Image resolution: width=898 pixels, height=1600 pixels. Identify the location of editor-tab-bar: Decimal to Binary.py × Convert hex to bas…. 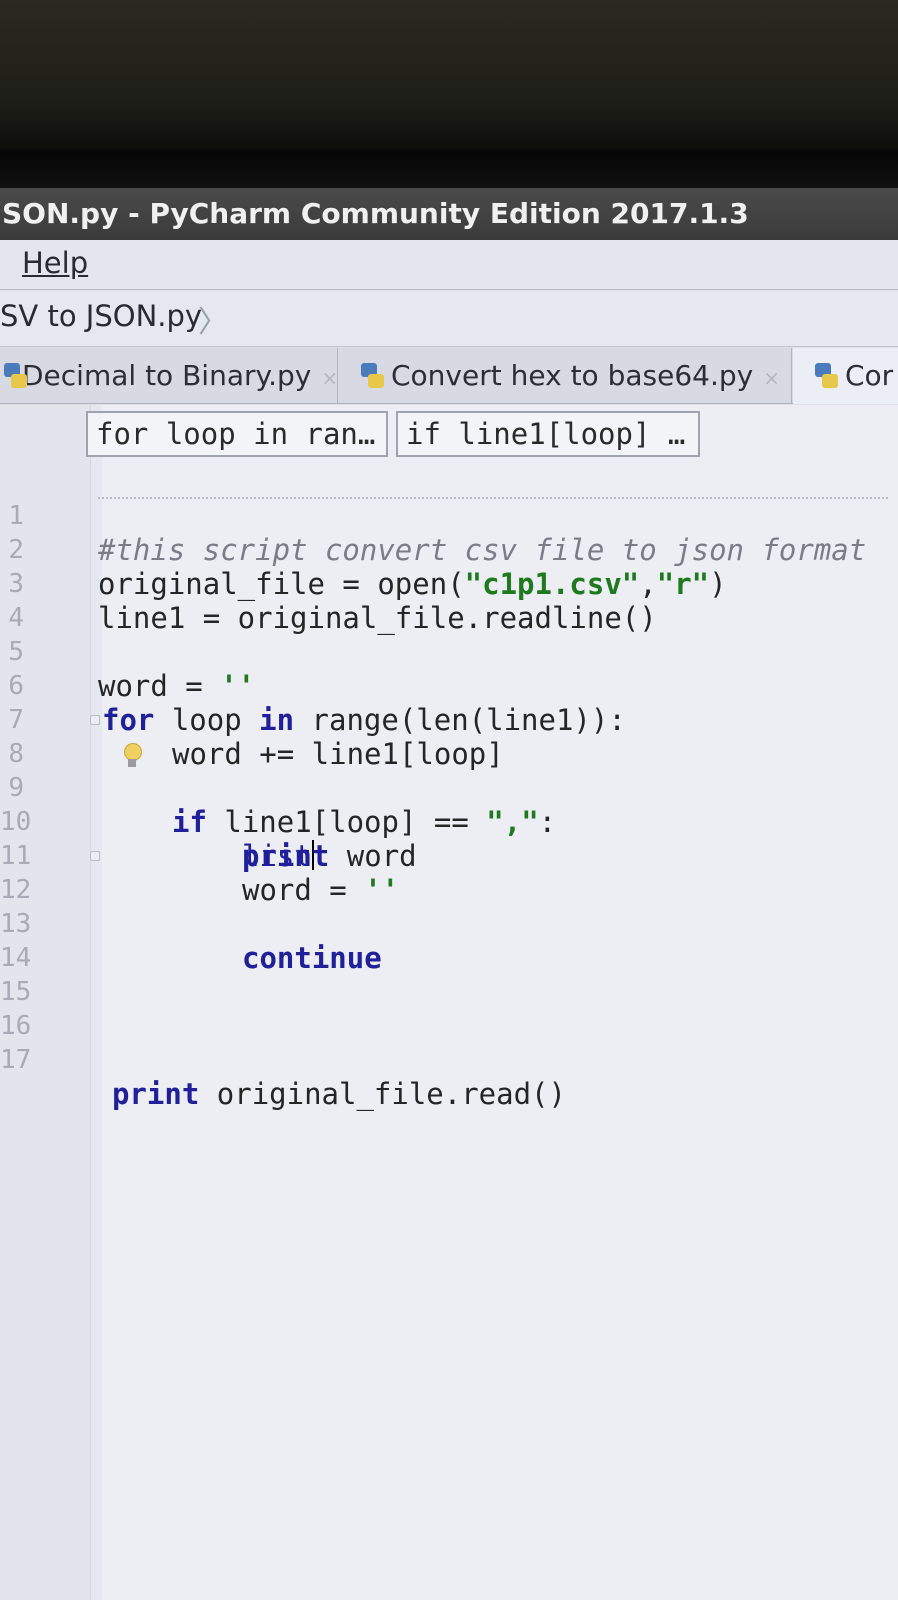
(449, 376).